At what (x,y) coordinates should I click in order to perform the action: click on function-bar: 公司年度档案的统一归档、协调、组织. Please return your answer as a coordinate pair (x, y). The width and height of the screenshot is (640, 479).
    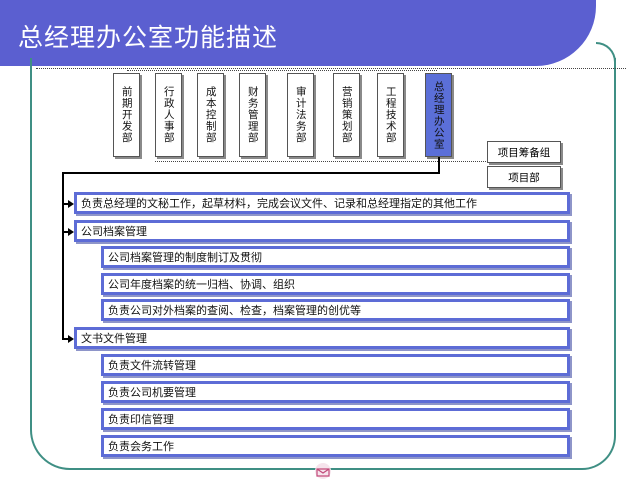
    Looking at the image, I should click on (335, 284).